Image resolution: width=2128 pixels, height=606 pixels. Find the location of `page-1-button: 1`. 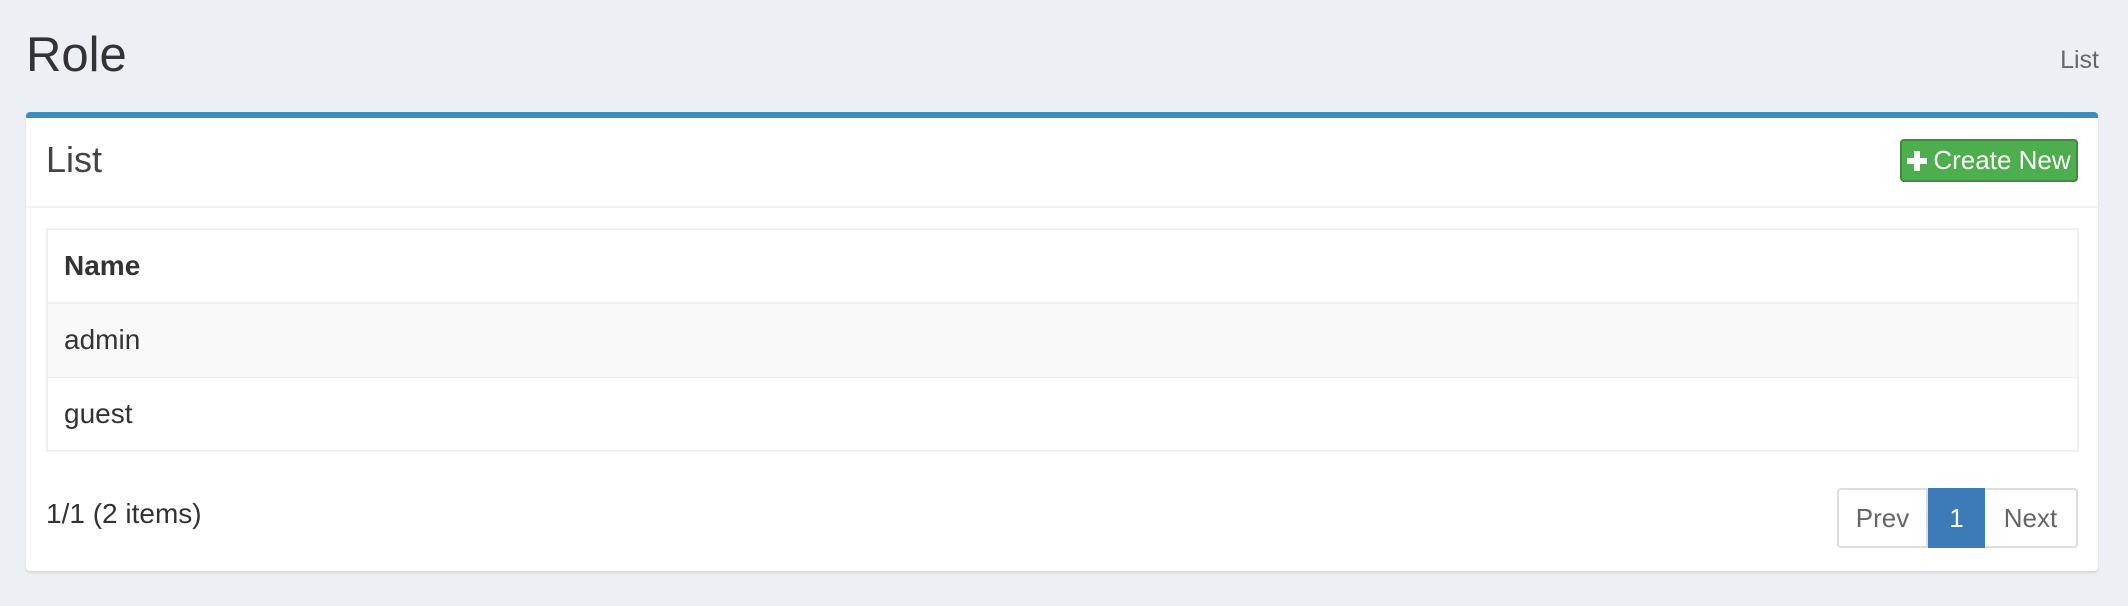

page-1-button: 1 is located at coordinates (1956, 518).